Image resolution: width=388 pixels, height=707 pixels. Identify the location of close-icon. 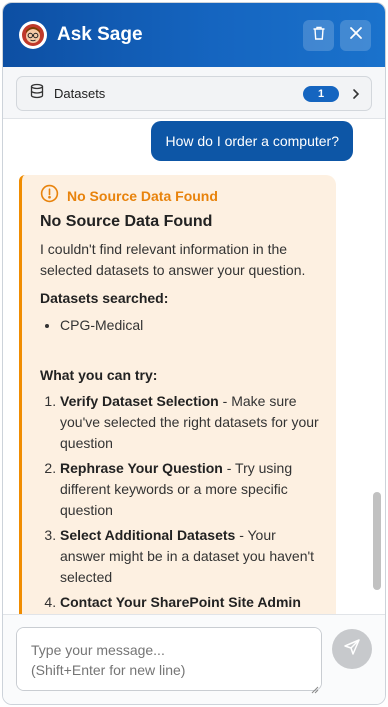
(356, 35).